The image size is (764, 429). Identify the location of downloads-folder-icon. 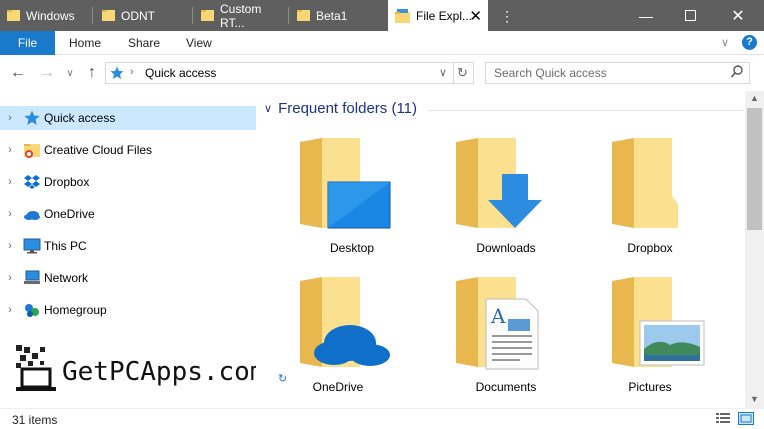
(499, 183).